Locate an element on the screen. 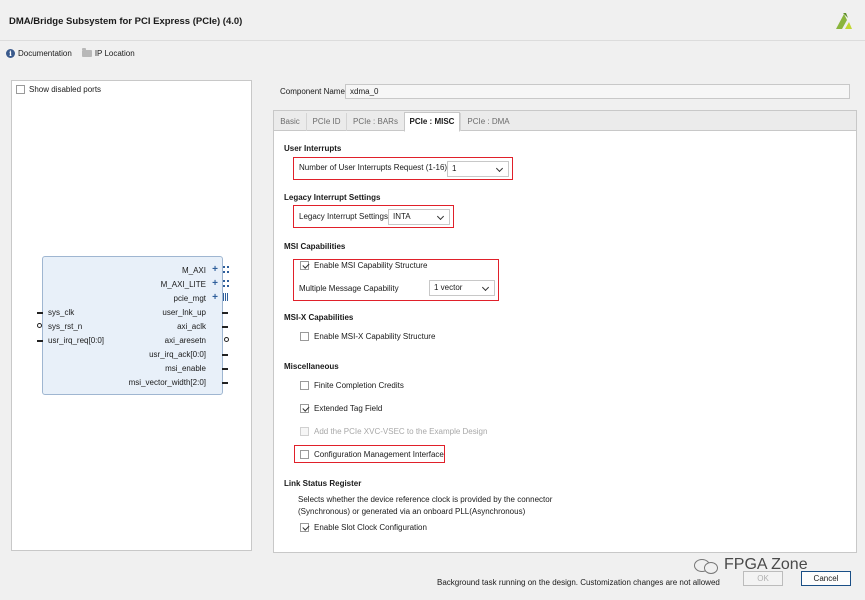 The width and height of the screenshot is (865, 600). port-usr-irq-req: usr_irq_req[0:0] is located at coordinates (76, 340).